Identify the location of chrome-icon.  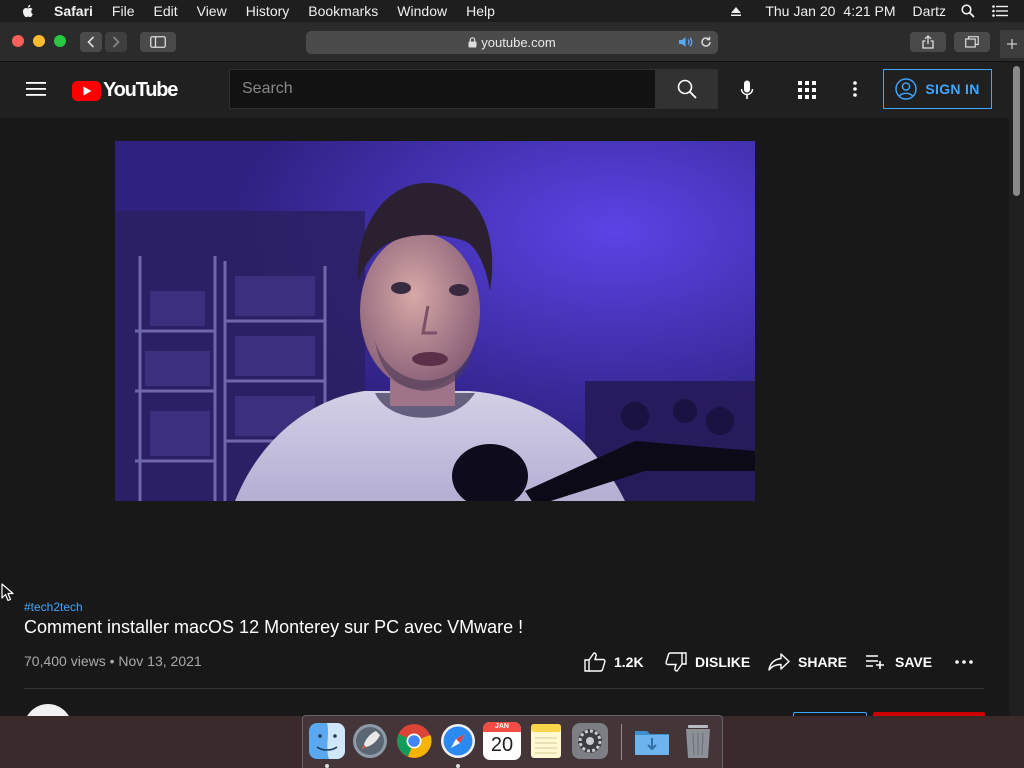
(414, 741).